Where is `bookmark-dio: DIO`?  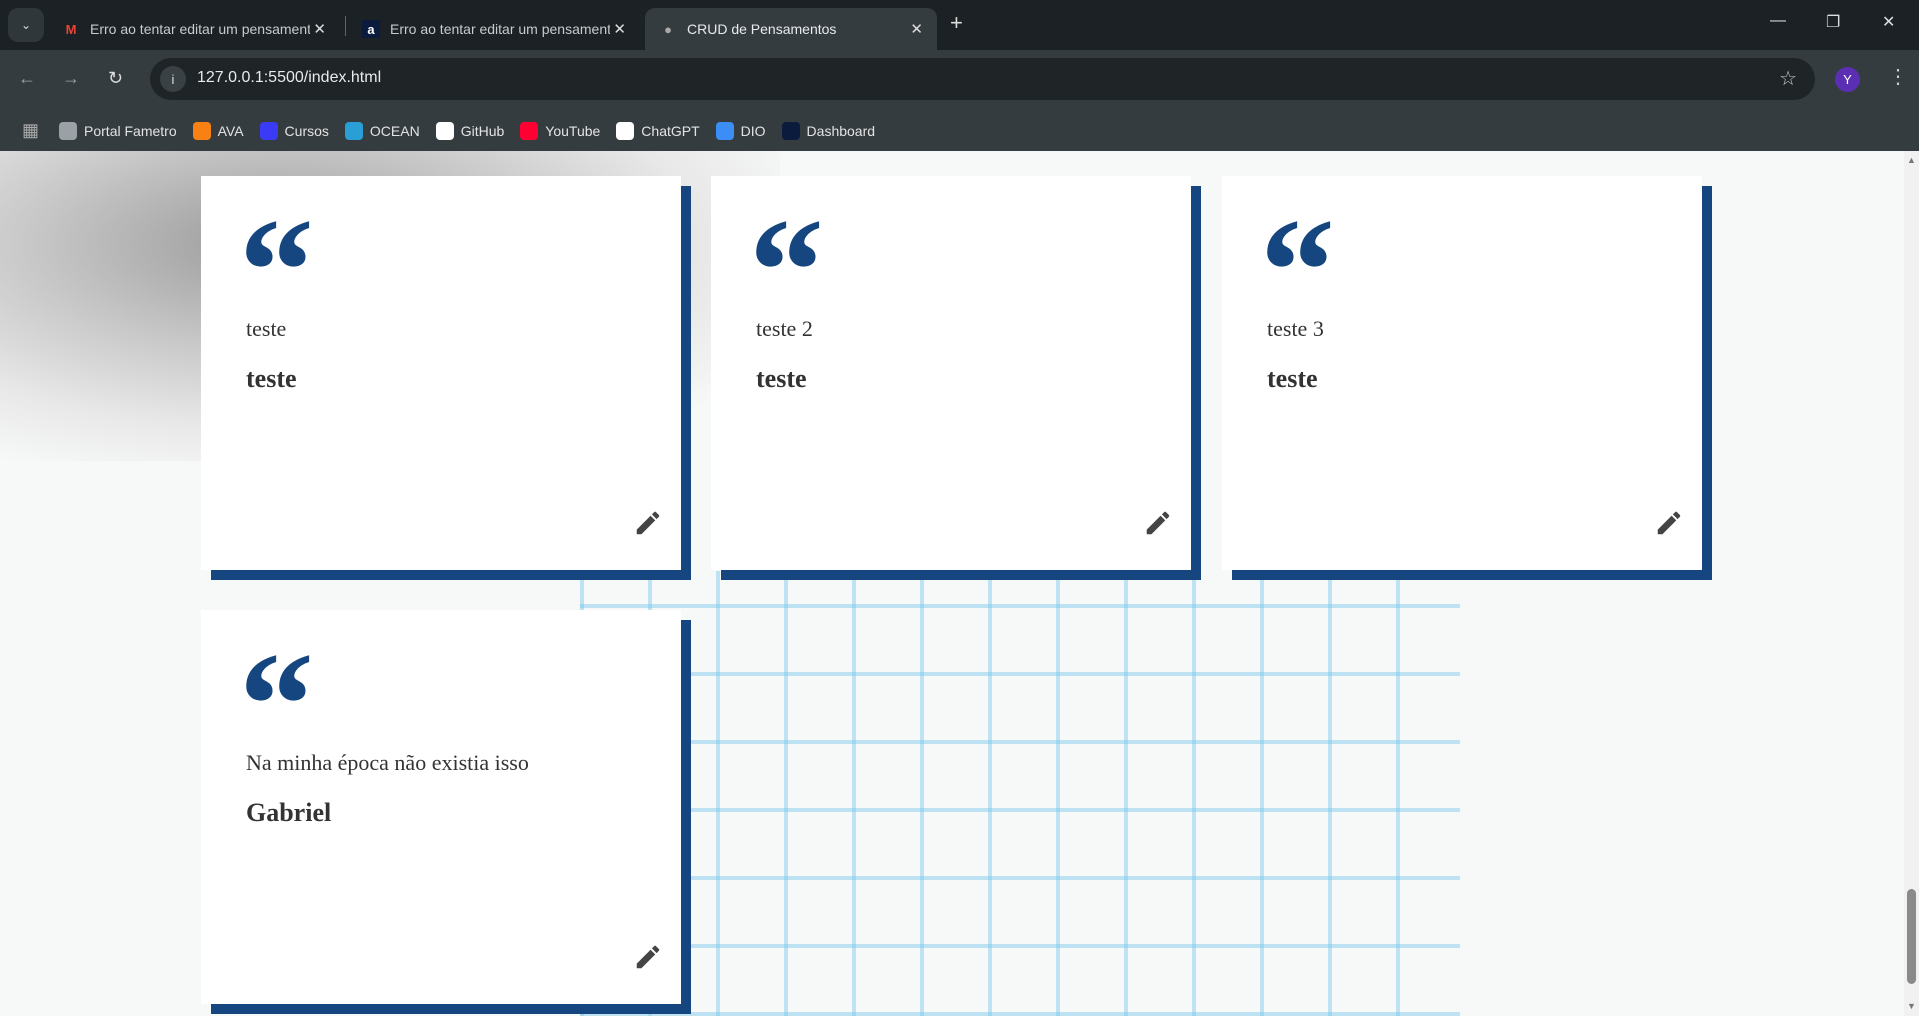
bookmark-dio: DIO is located at coordinates (740, 130).